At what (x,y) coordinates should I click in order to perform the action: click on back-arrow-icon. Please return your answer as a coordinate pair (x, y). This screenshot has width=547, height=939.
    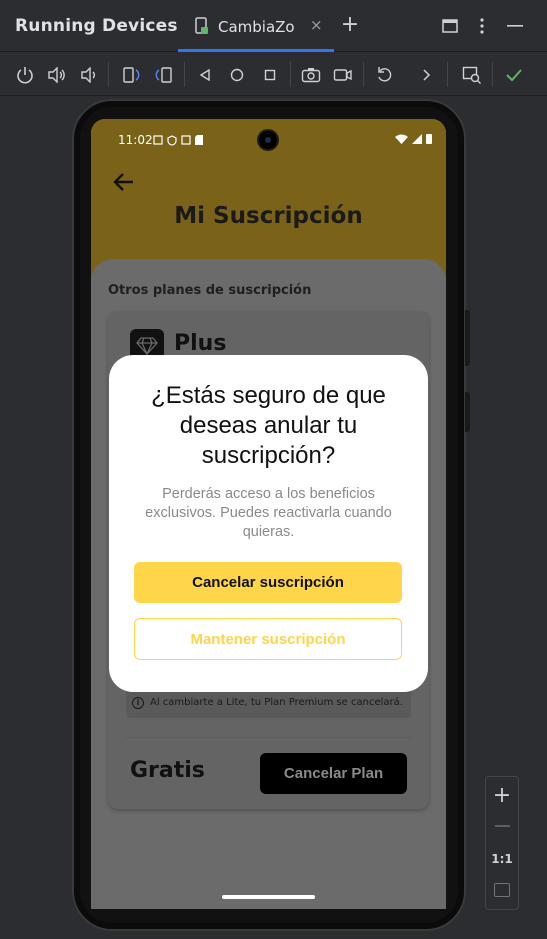
    Looking at the image, I should click on (124, 182).